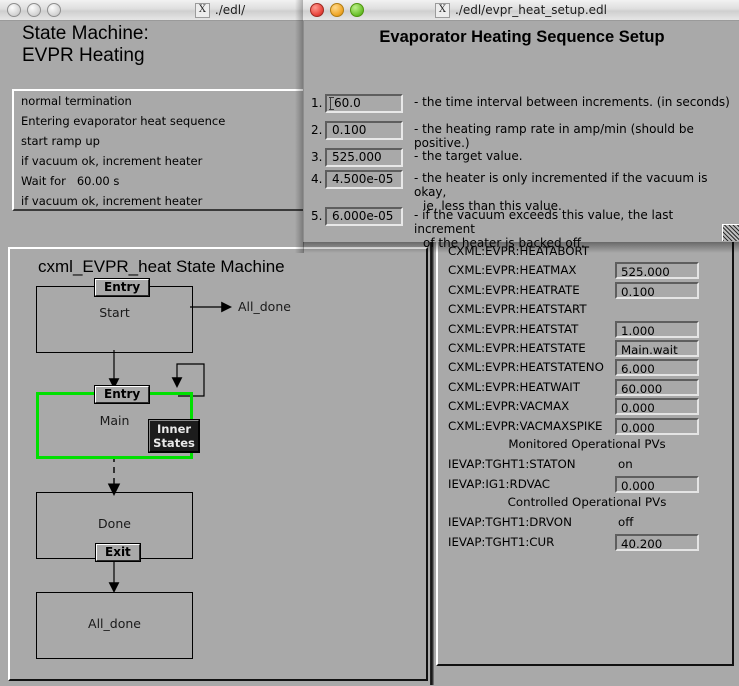  Describe the element at coordinates (585, 388) in the screenshot. I see `pv-row: CXML:EVPR:HEATWAIT 60.000` at that location.